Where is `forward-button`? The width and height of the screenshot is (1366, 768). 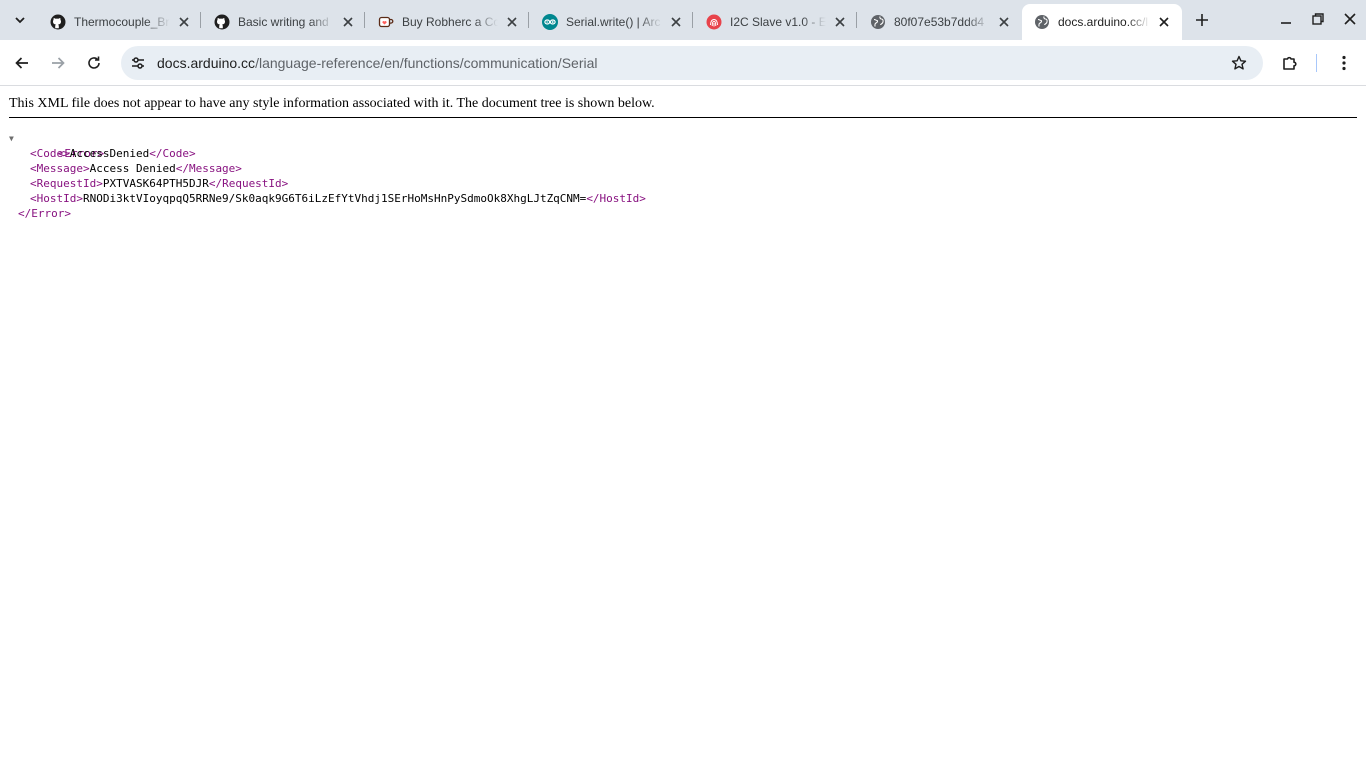
forward-button is located at coordinates (58, 63).